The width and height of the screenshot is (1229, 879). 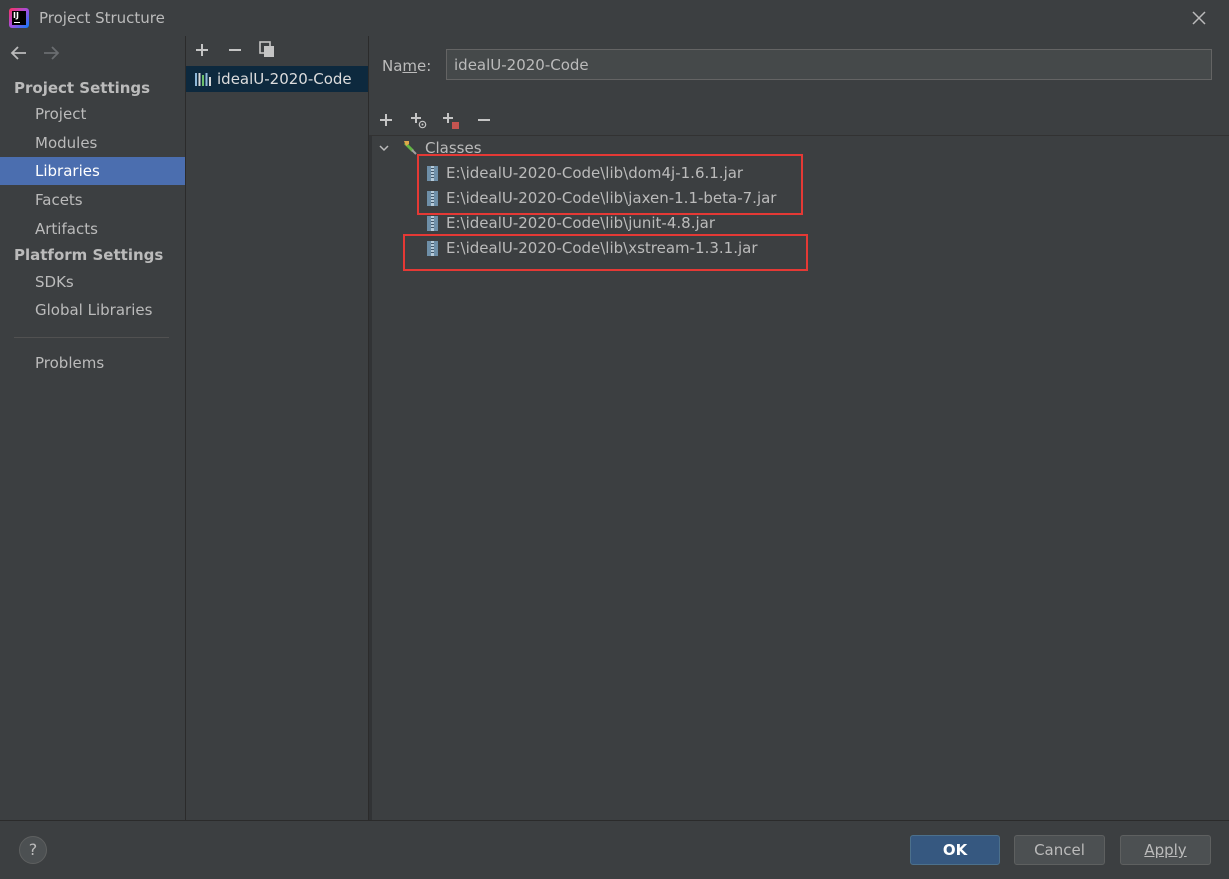 What do you see at coordinates (92, 171) in the screenshot?
I see `sidebar-item-libraries: Libraries` at bounding box center [92, 171].